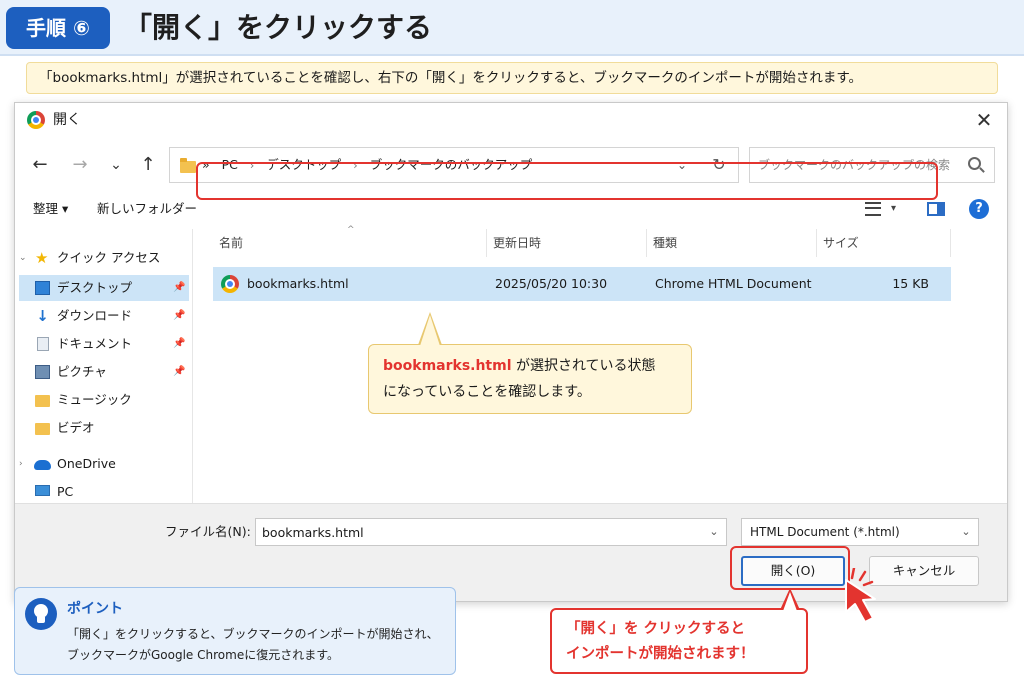 This screenshot has width=1024, height=683. Describe the element at coordinates (253, 634) in the screenshot. I see `tip-line: 「開く」をクリックすると、ブックマークのインポートが開始され、` at that location.